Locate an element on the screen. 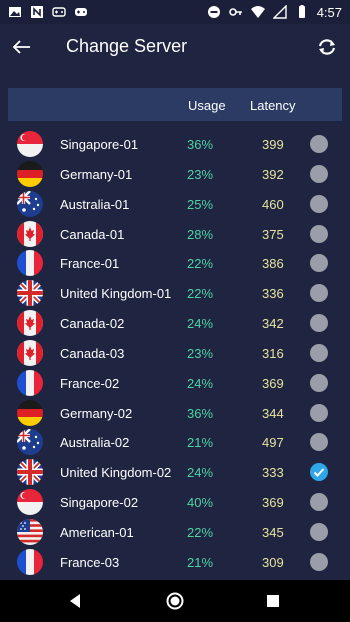 The image size is (350, 622). server-name: Canada-01 is located at coordinates (92, 234).